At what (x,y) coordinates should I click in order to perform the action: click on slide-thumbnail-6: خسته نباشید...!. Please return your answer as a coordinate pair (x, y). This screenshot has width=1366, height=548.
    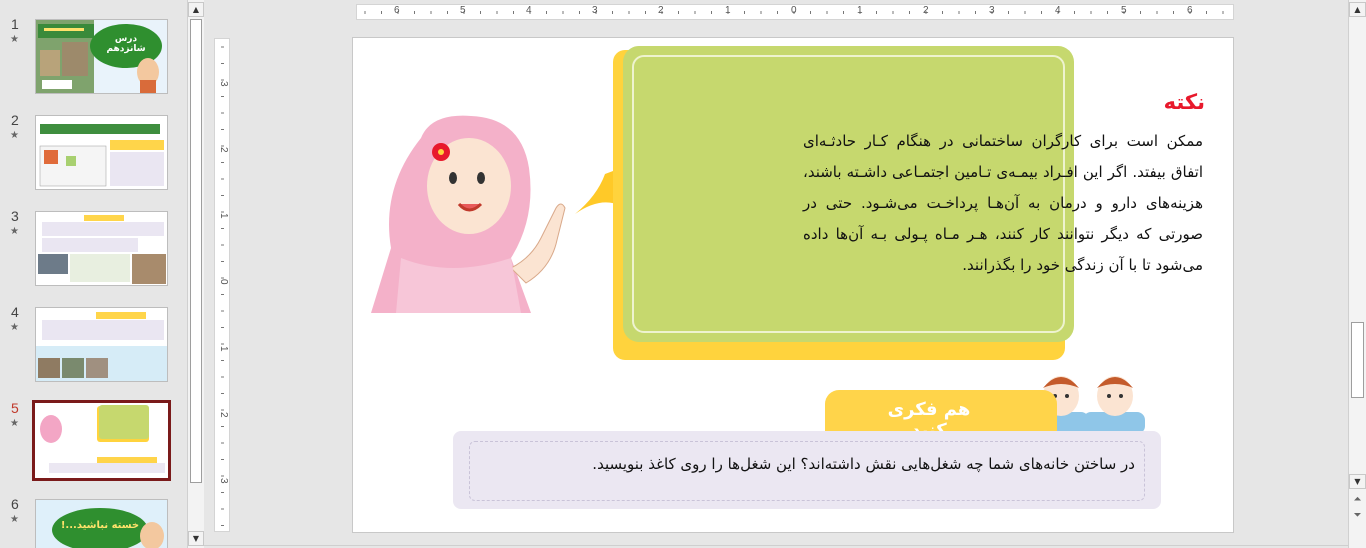
    Looking at the image, I should click on (101, 523).